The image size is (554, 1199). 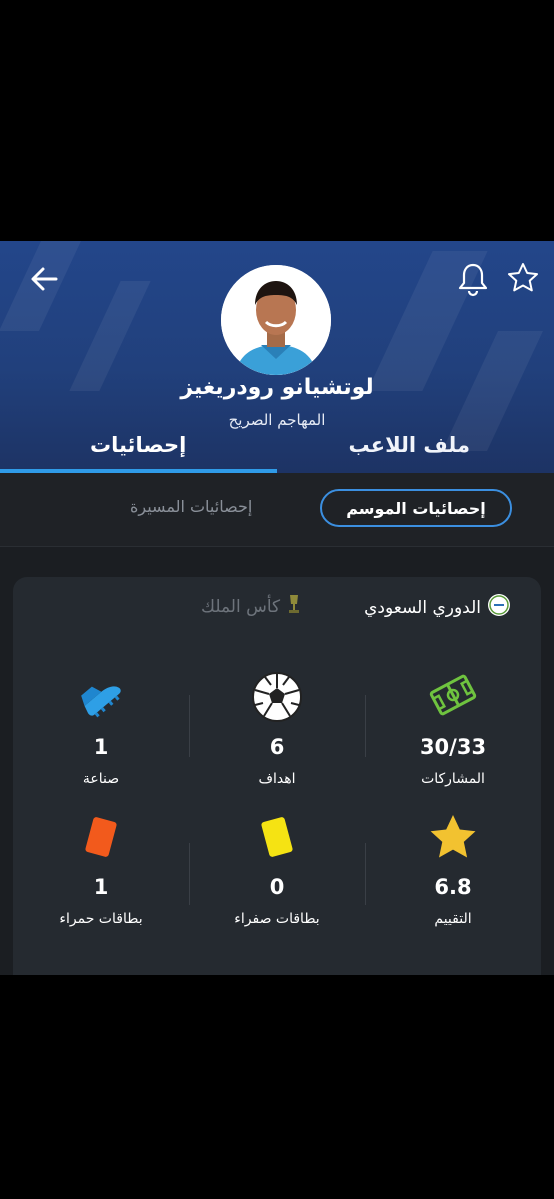 I want to click on competition-tab-kings-cup: كأس الملك, so click(x=251, y=606).